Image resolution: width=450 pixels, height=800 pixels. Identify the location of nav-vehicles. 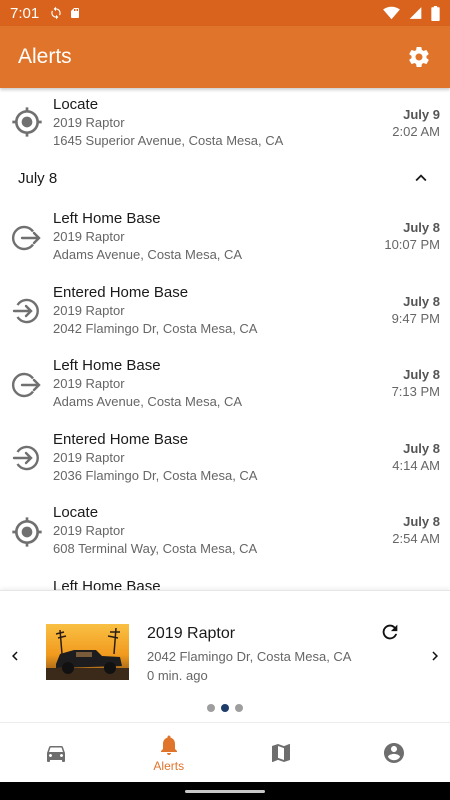
(56, 752).